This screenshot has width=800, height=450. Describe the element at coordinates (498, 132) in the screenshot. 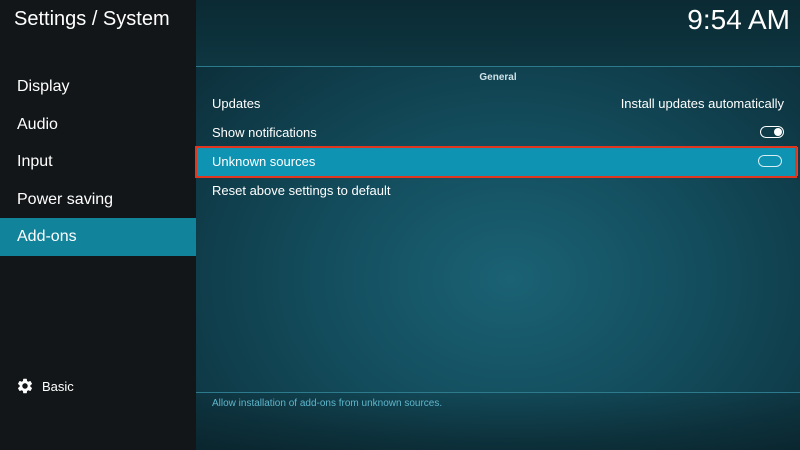

I see `setting-show-notifications: Show notifications` at that location.